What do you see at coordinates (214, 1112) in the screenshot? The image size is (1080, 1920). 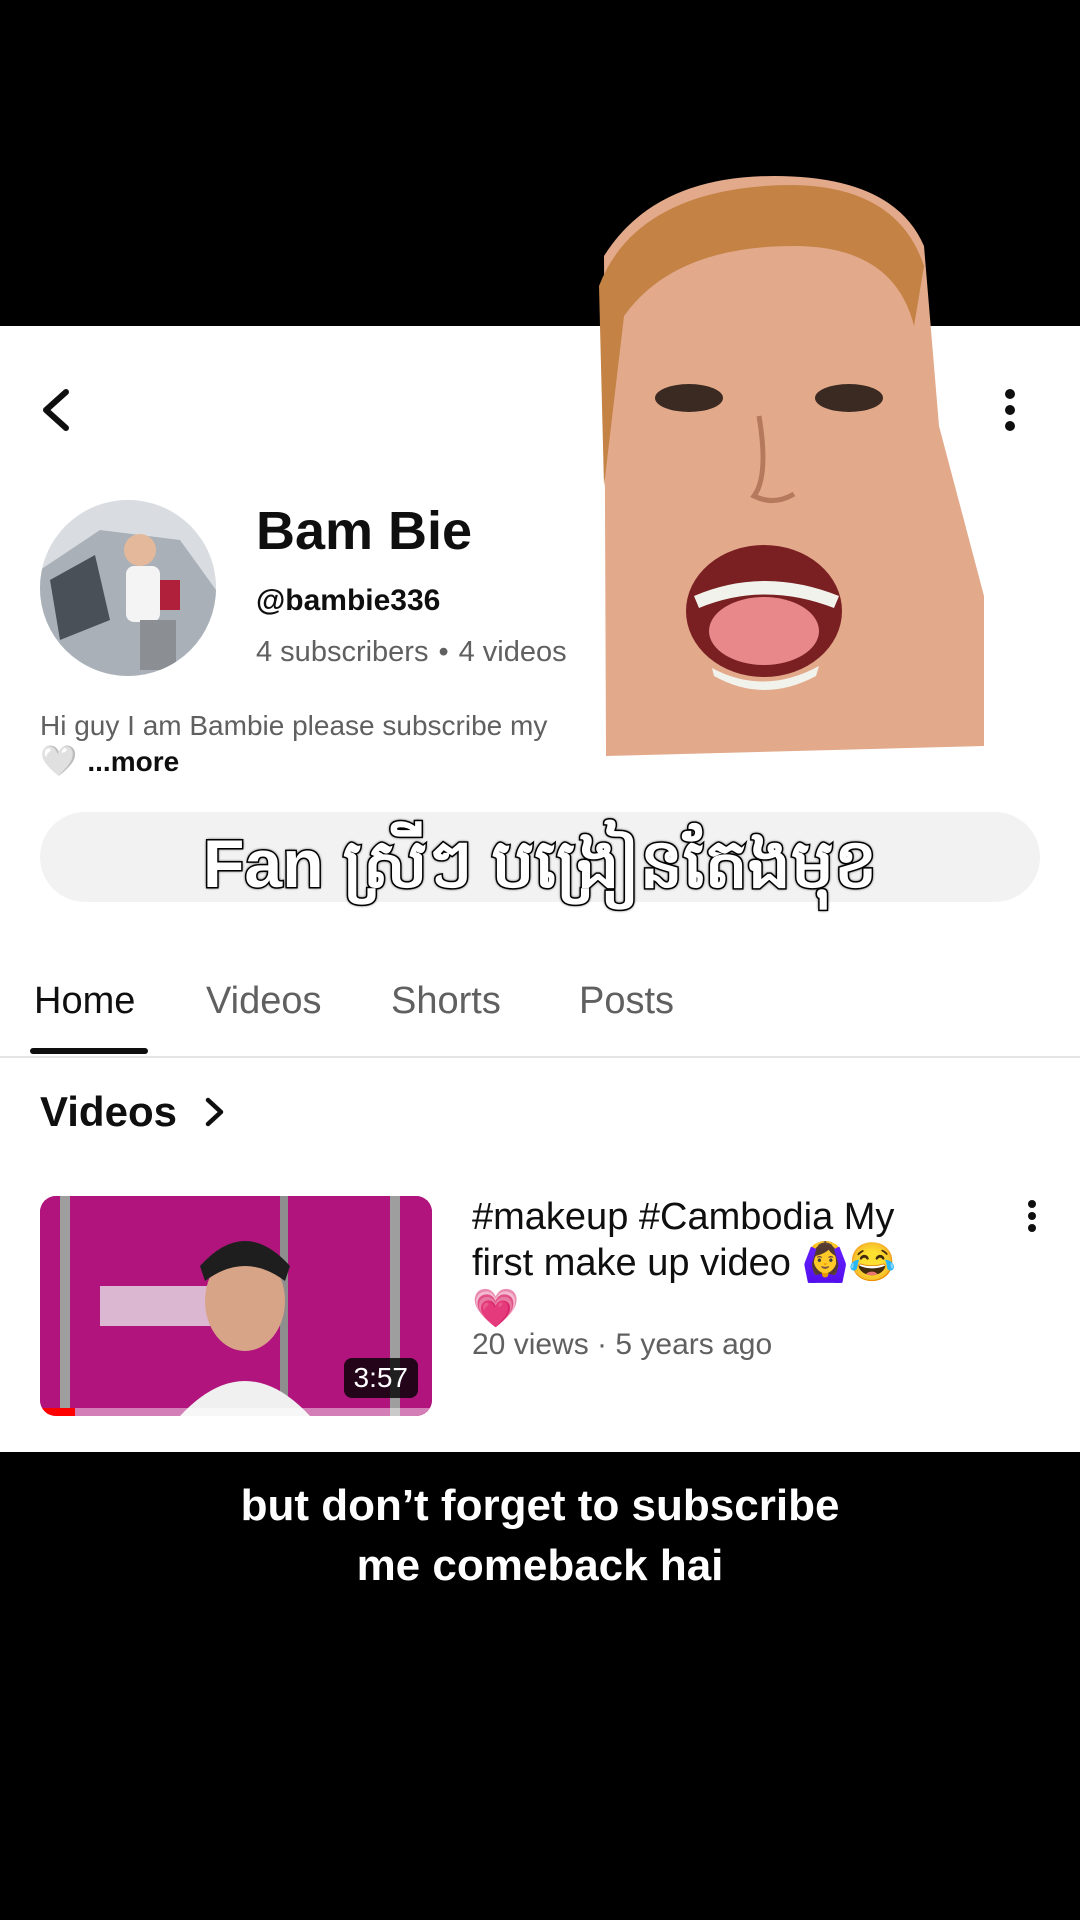 I see `chevron-right-icon` at bounding box center [214, 1112].